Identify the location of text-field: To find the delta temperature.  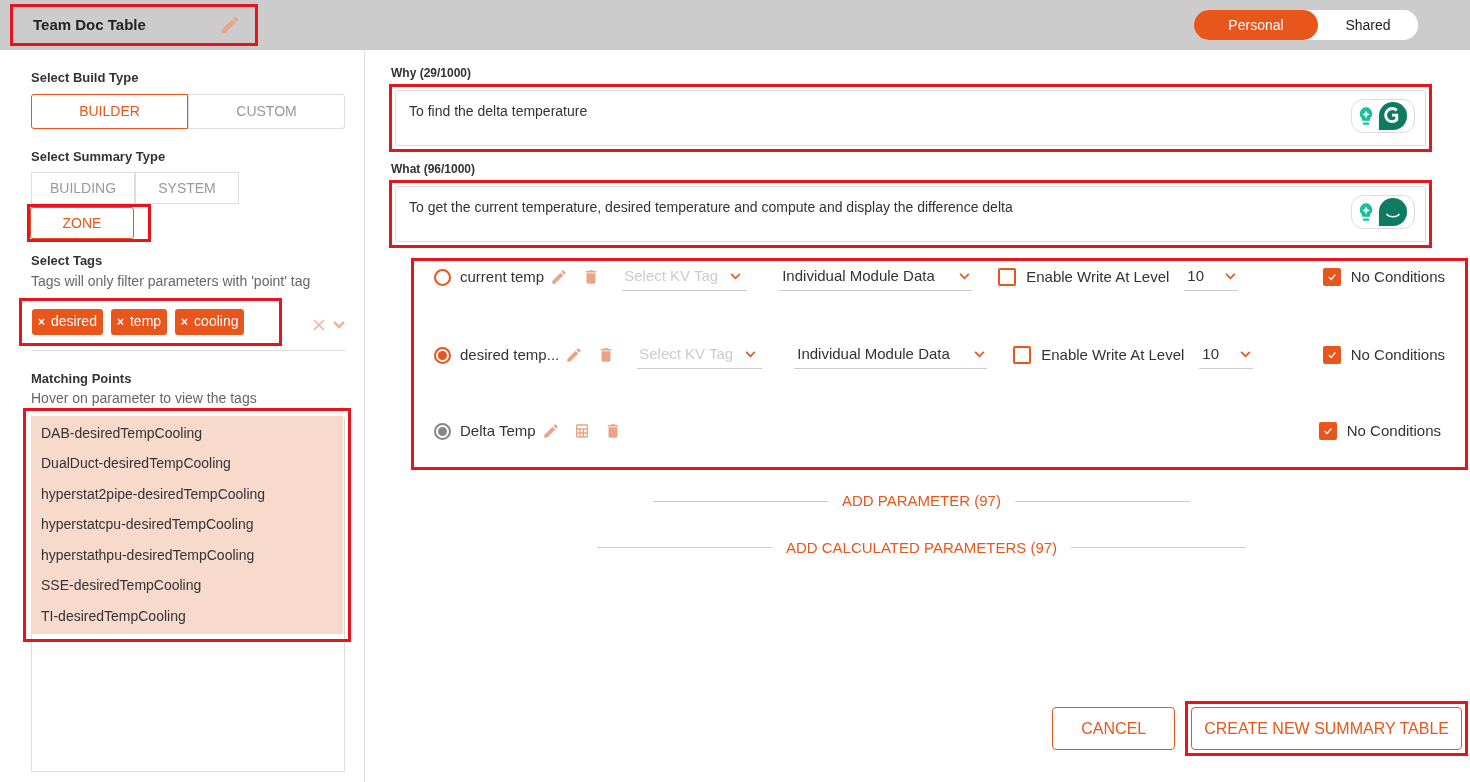
(910, 118).